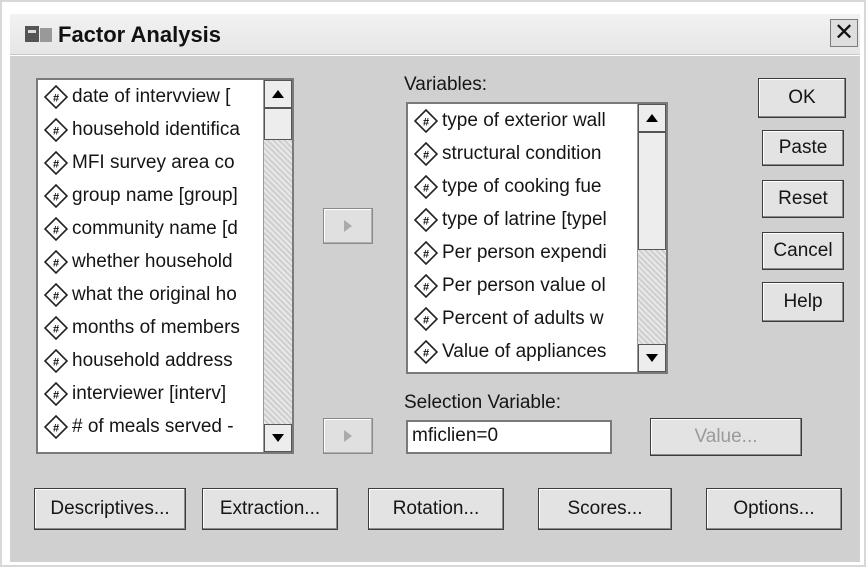  I want to click on paste-button: Paste, so click(803, 148).